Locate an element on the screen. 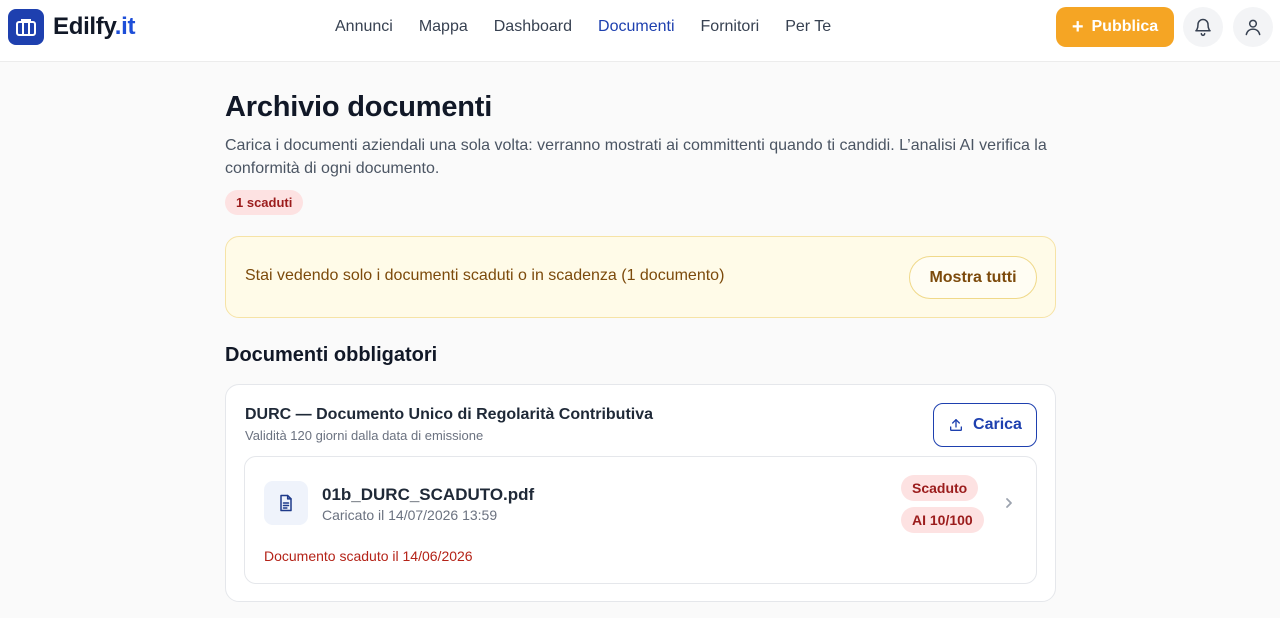 The height and width of the screenshot is (618, 1280). notifications-button is located at coordinates (1203, 27).